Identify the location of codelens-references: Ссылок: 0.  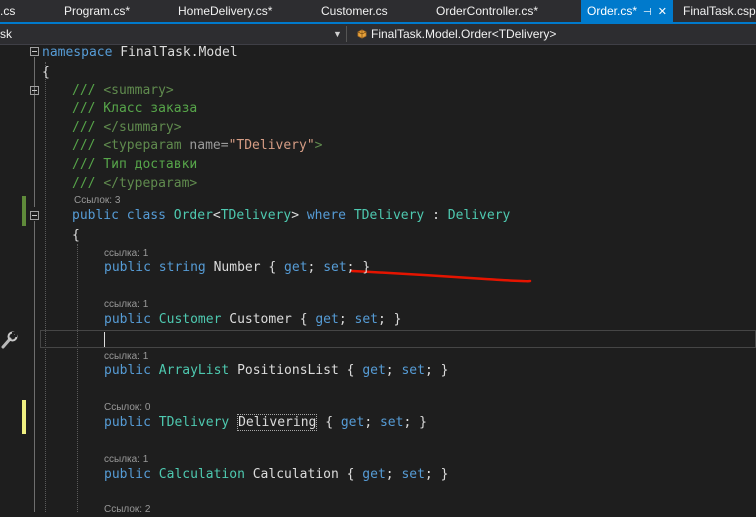
(127, 408).